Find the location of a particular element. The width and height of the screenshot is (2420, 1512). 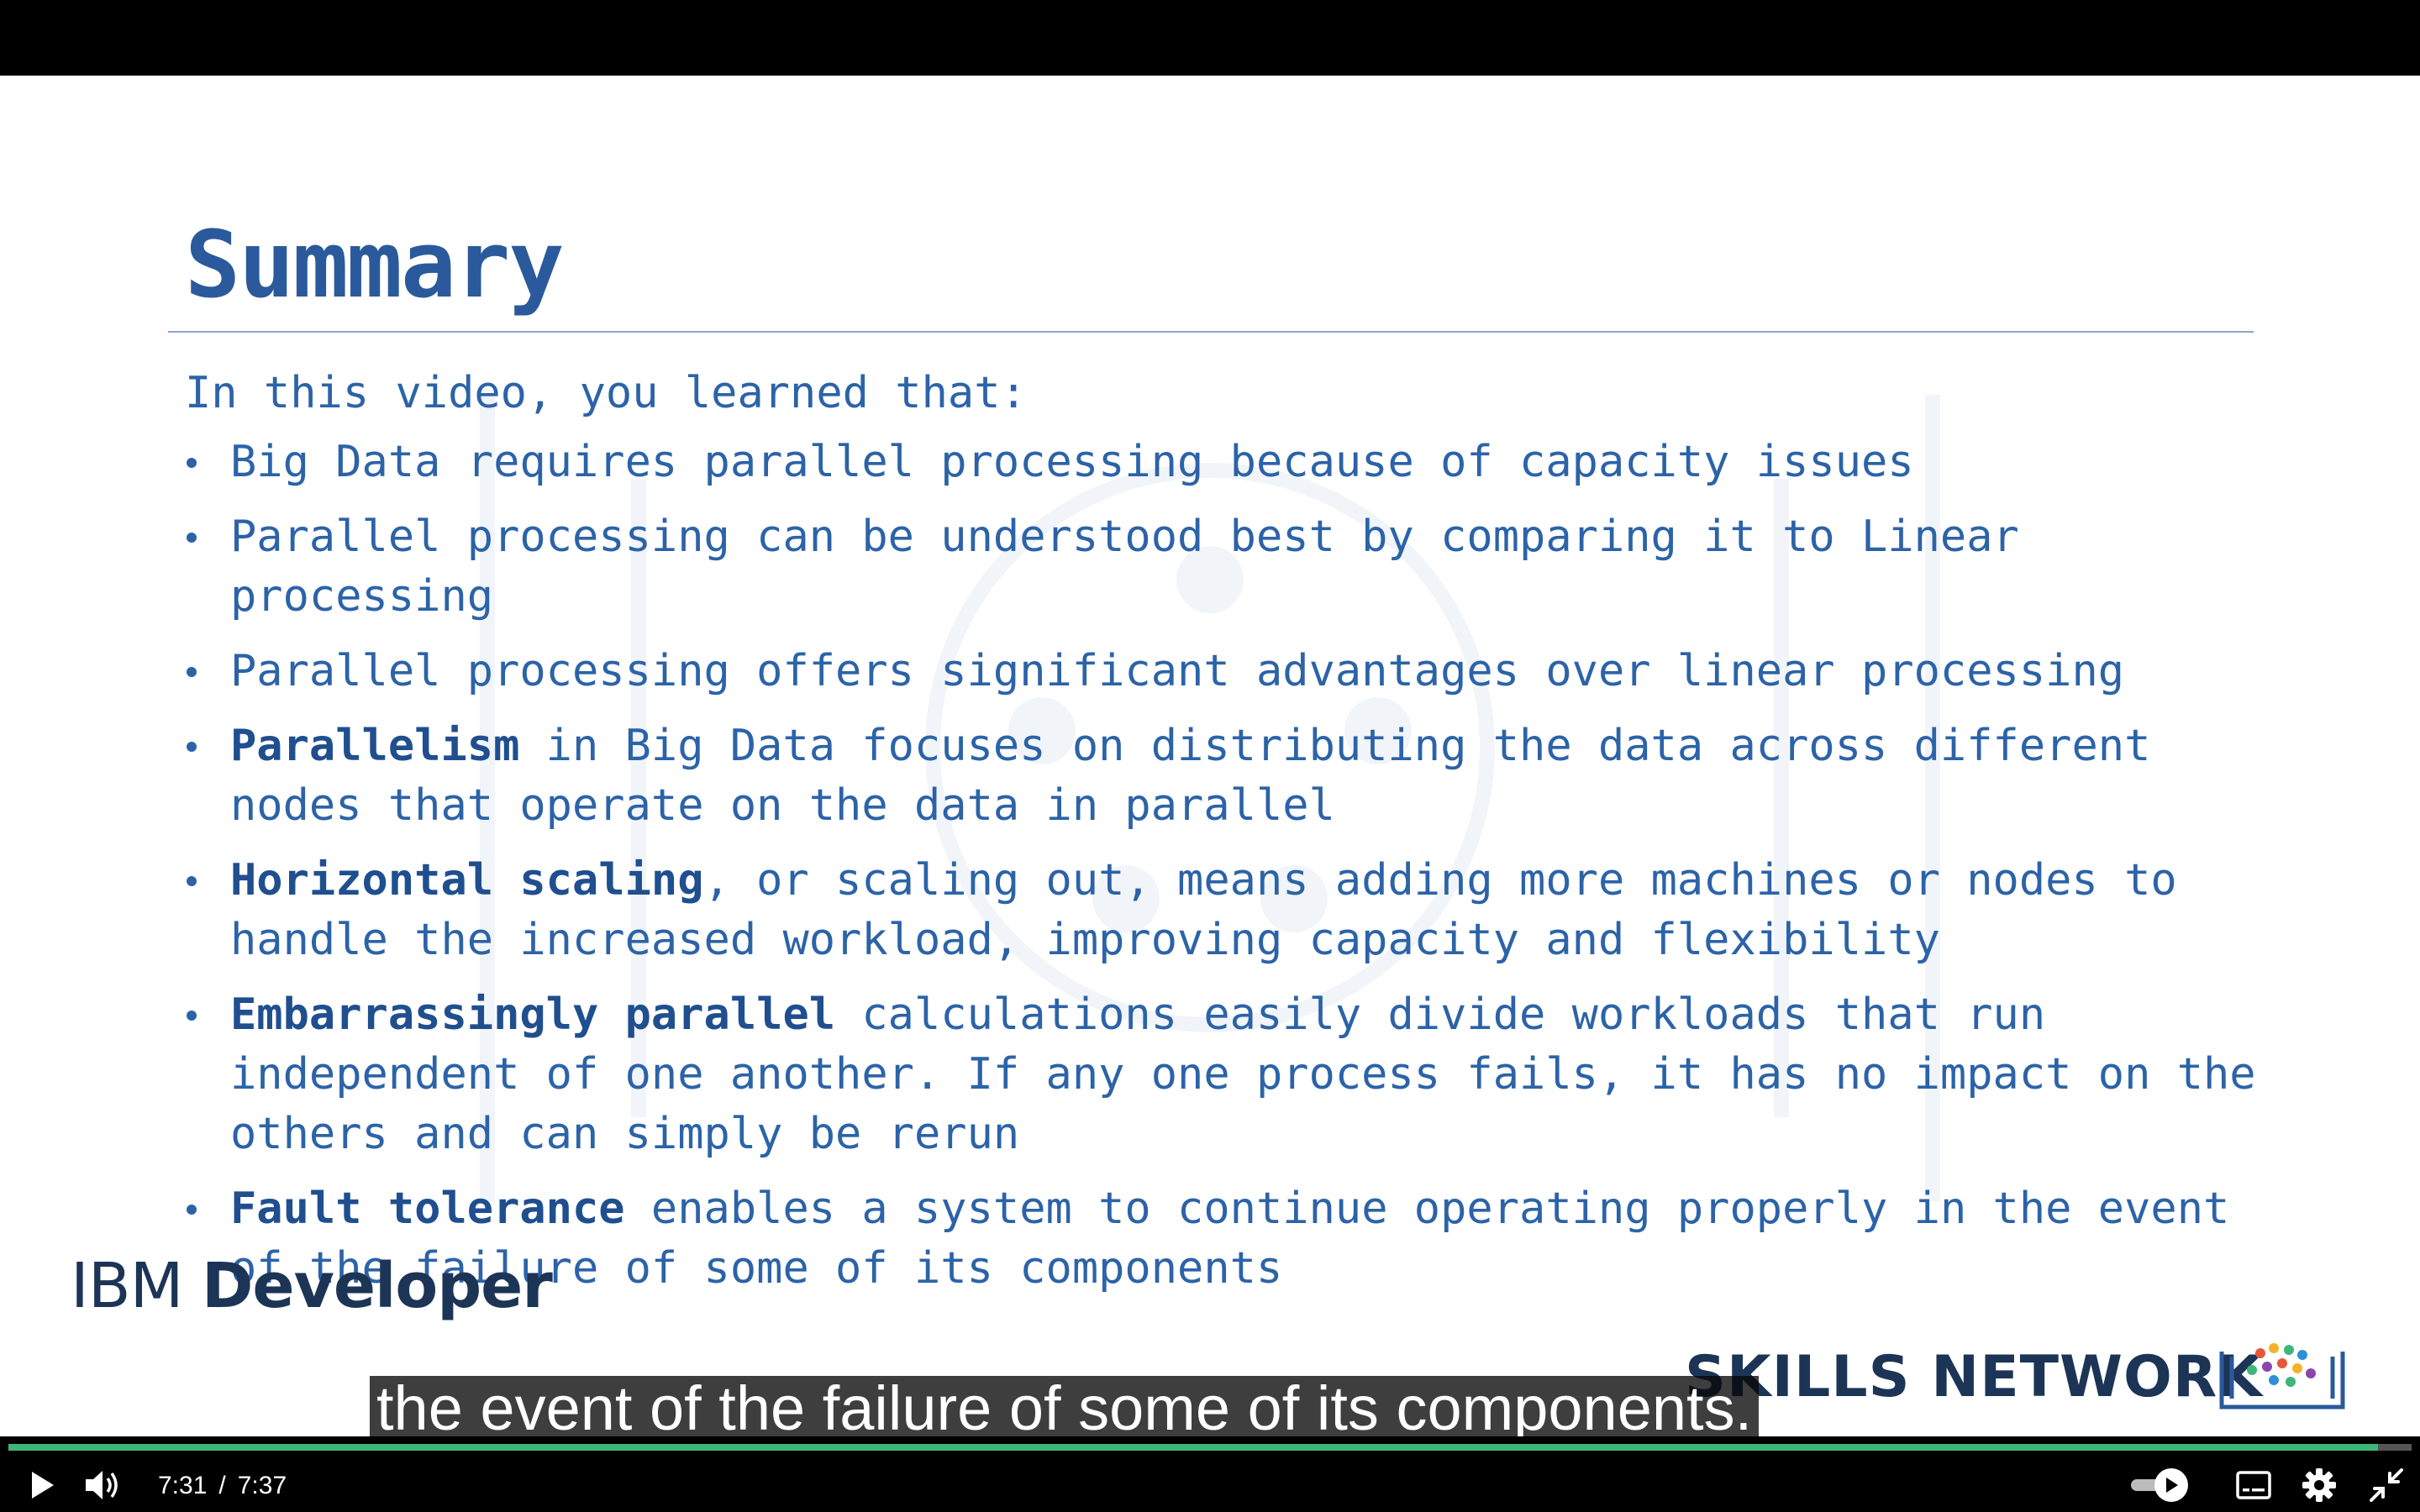

subtitles-icon is located at coordinates (2253, 1485).